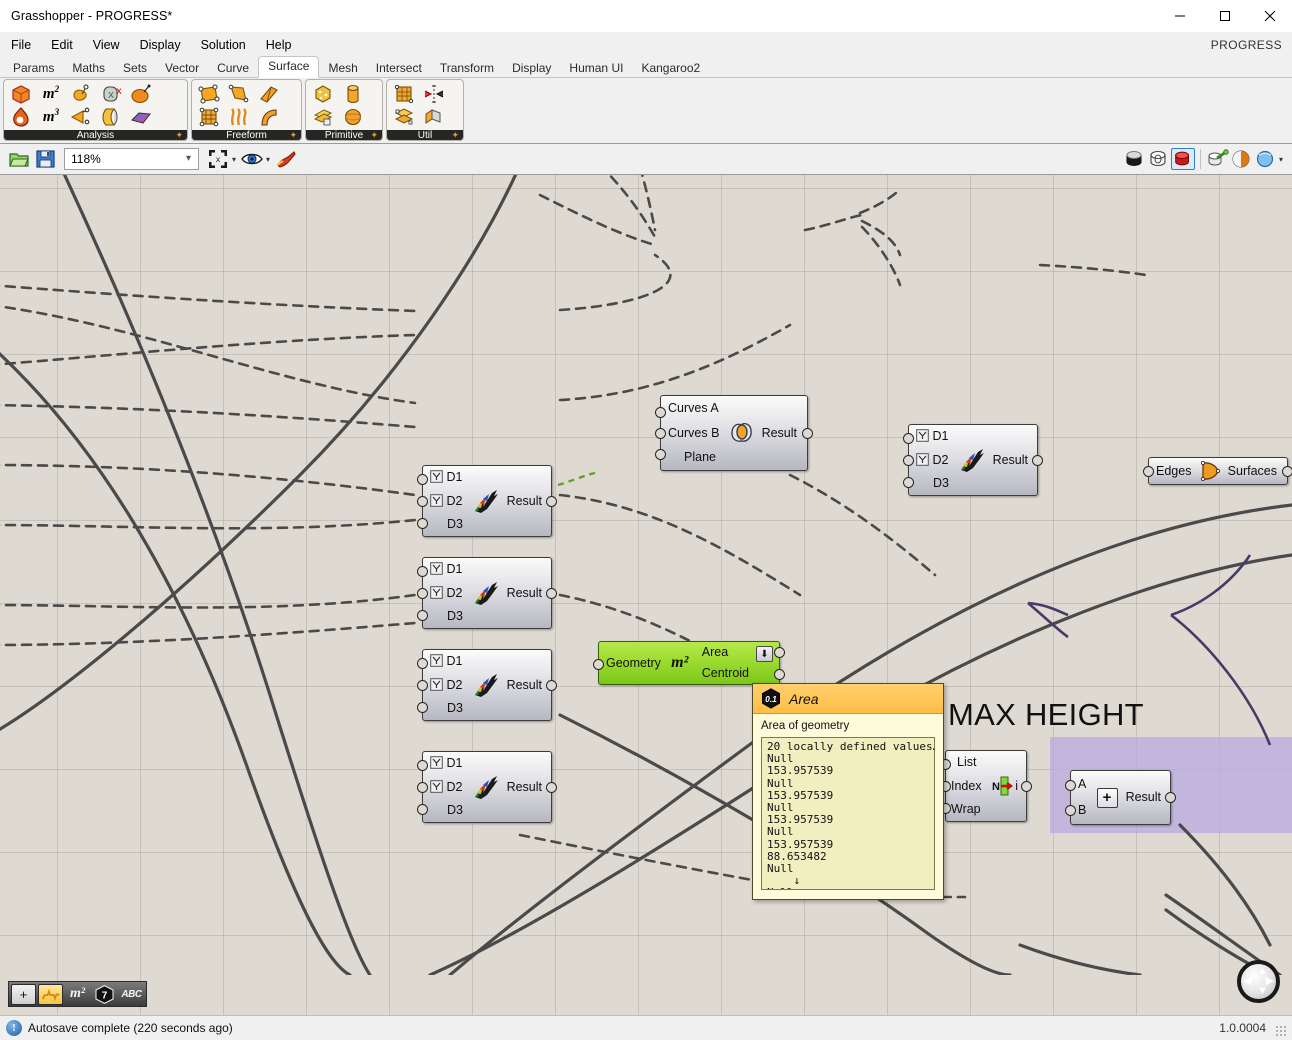  Describe the element at coordinates (596, 68) in the screenshot. I see `tab-human-ui: Human UI` at that location.